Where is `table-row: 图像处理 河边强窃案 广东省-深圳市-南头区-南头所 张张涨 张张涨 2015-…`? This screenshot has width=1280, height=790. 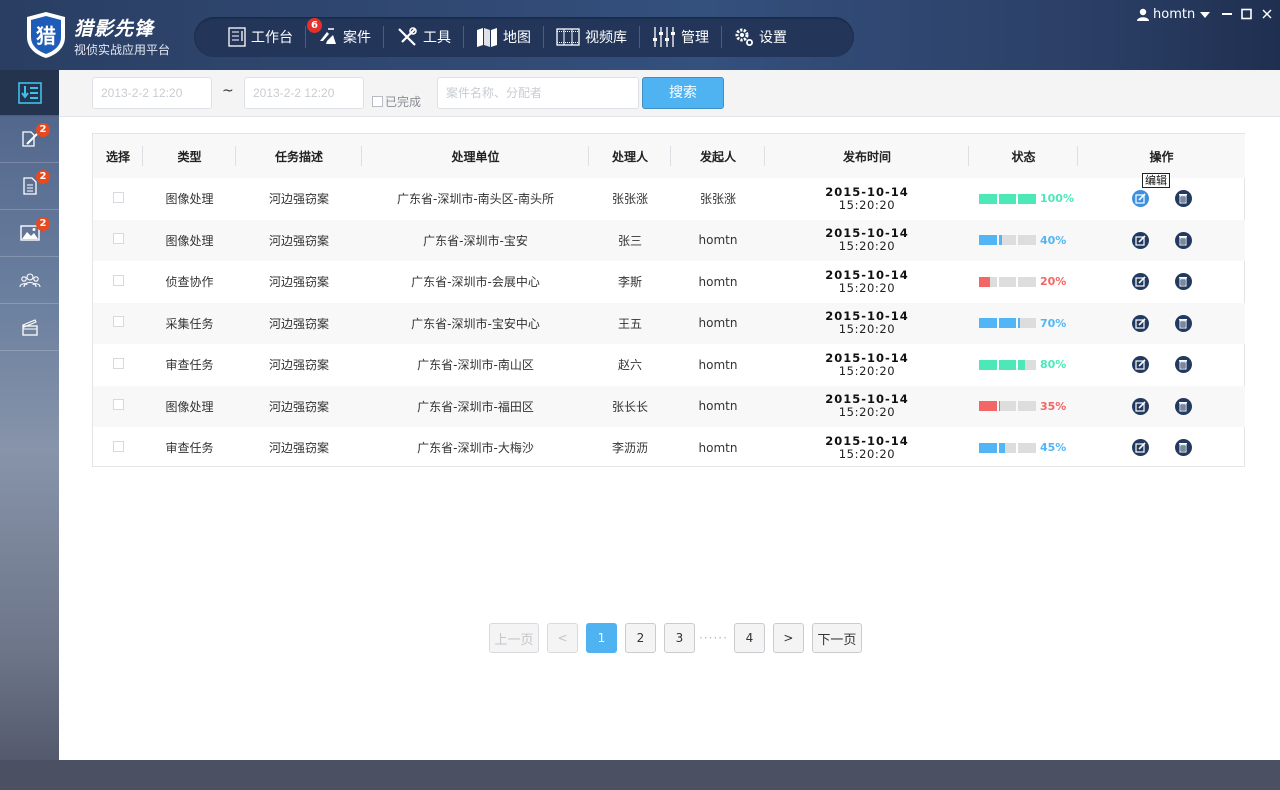 table-row: 图像处理 河边强窃案 广东省-深圳市-南头区-南头所 张张涨 张张涨 2015-… is located at coordinates (669, 196).